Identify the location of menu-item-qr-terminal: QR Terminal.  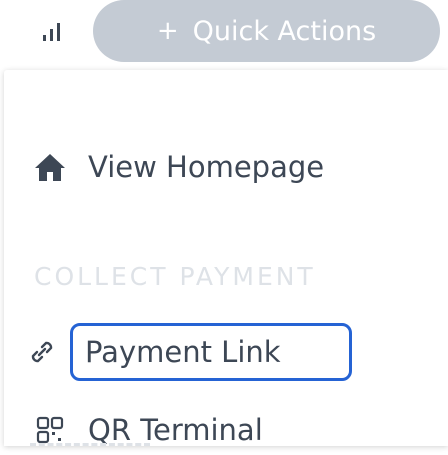
(146, 430).